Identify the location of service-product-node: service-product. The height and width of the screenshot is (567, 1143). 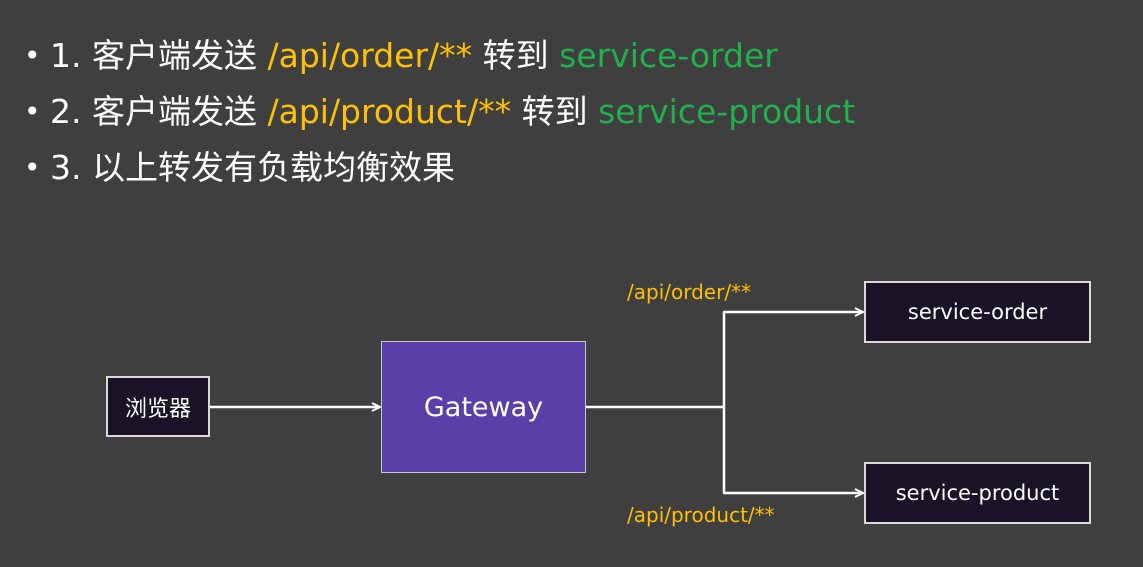
(977, 493).